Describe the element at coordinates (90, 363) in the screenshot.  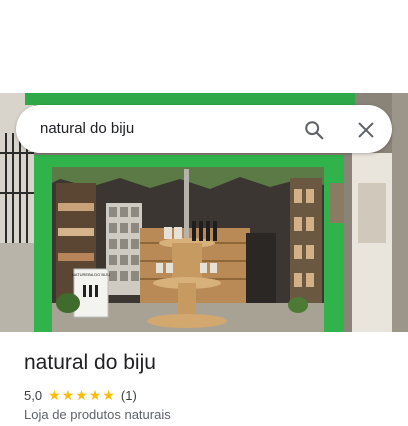
I see `place-title: natural do biju` at that location.